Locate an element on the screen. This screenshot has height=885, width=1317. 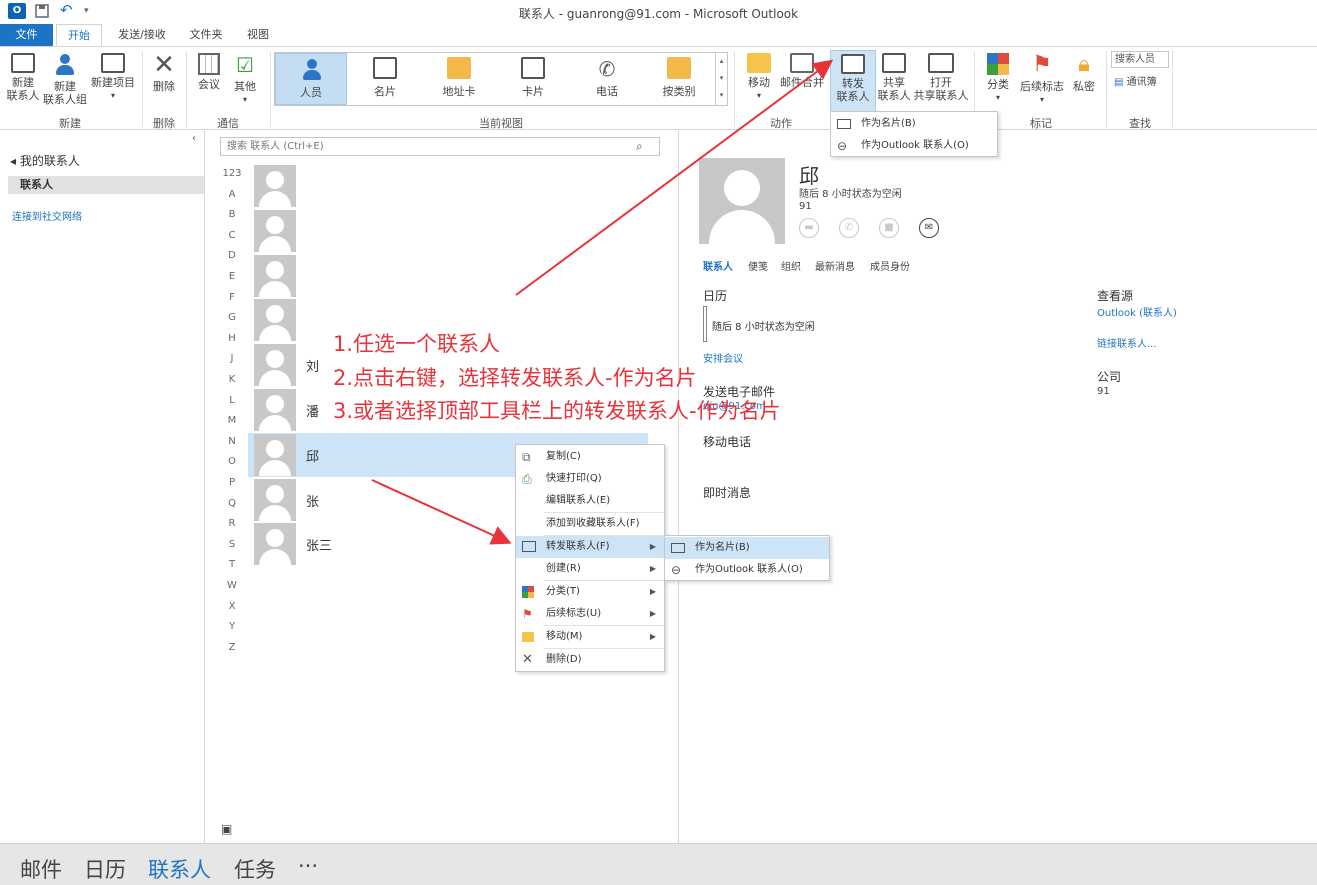
bottom-navigation: 邮件 日历 联系人 任务 ··· is located at coordinates (658, 864).